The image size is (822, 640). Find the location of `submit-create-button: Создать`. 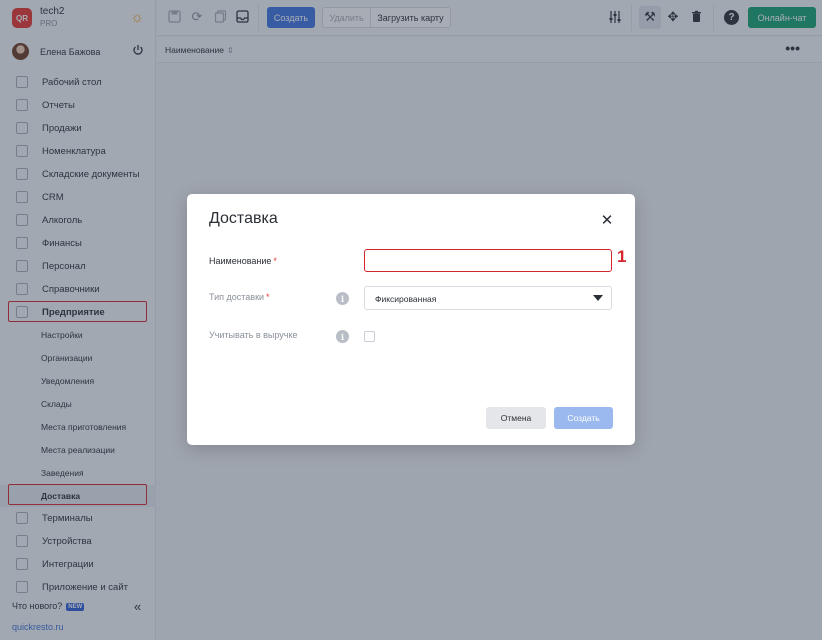

submit-create-button: Создать is located at coordinates (583, 418).